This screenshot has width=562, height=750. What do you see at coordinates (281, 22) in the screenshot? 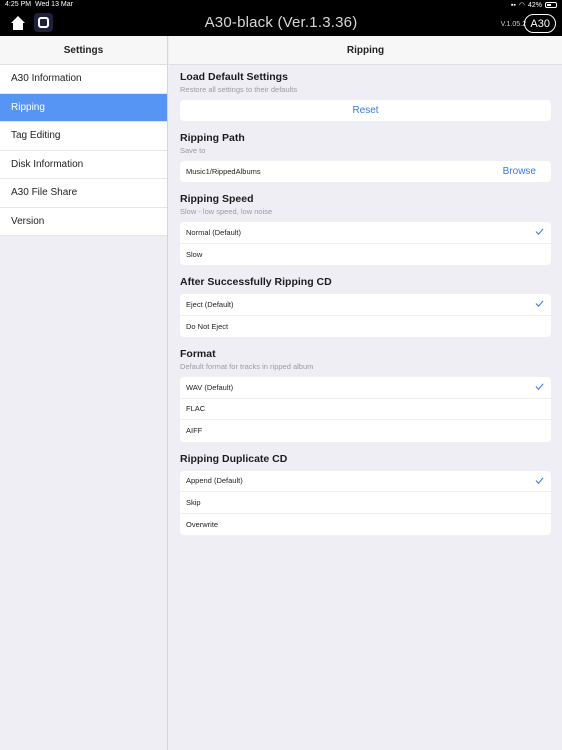
I see `app-title: A30-black (Ver.1.3.36)` at bounding box center [281, 22].